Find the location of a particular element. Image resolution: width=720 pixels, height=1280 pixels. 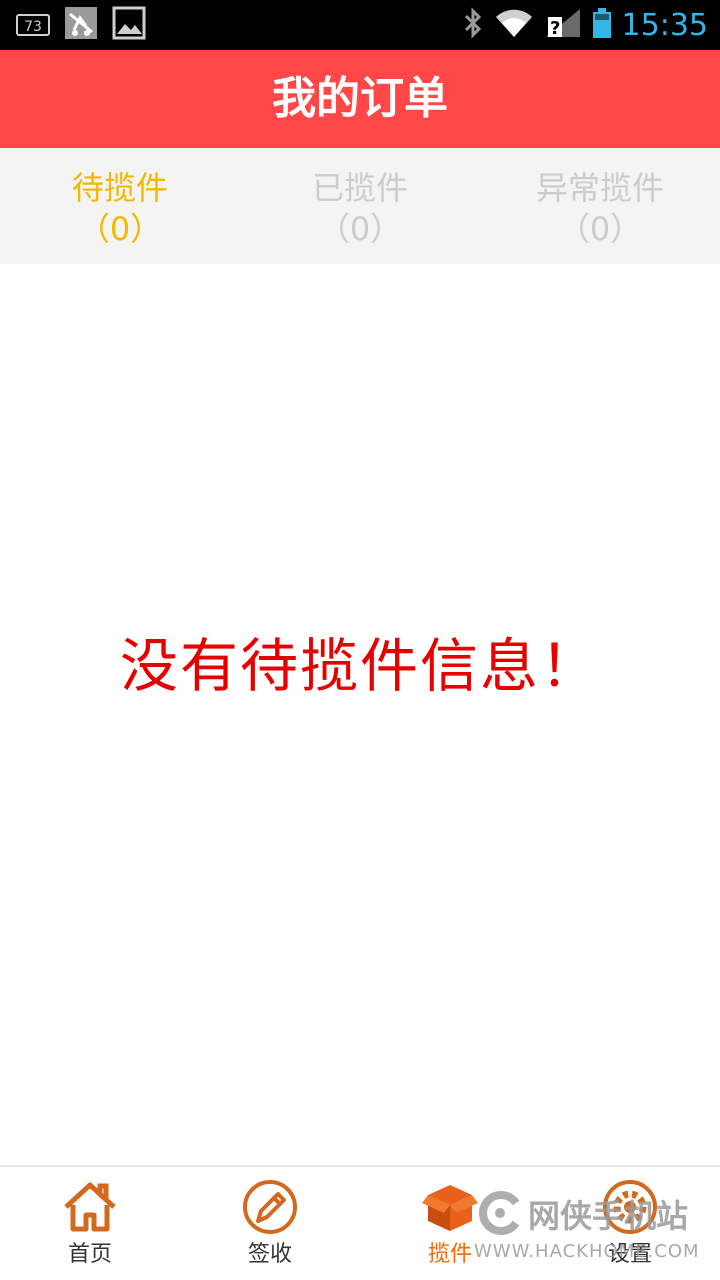

tab-label: 待揽件 is located at coordinates (119, 188).